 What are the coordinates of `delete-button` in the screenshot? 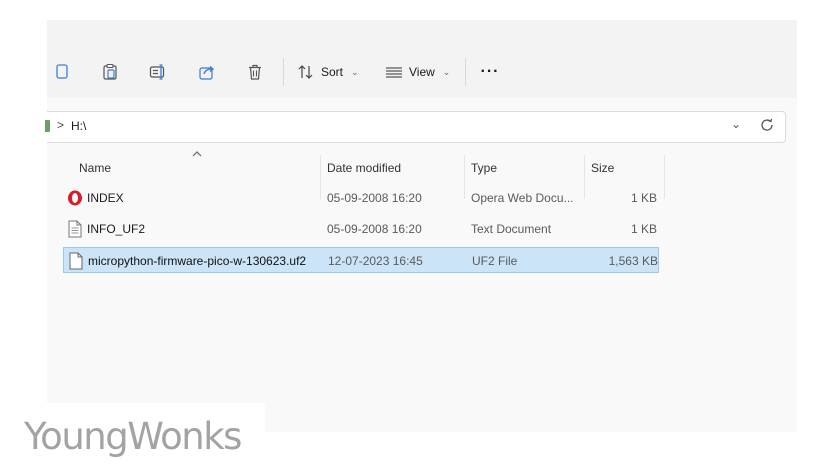 It's located at (255, 72).